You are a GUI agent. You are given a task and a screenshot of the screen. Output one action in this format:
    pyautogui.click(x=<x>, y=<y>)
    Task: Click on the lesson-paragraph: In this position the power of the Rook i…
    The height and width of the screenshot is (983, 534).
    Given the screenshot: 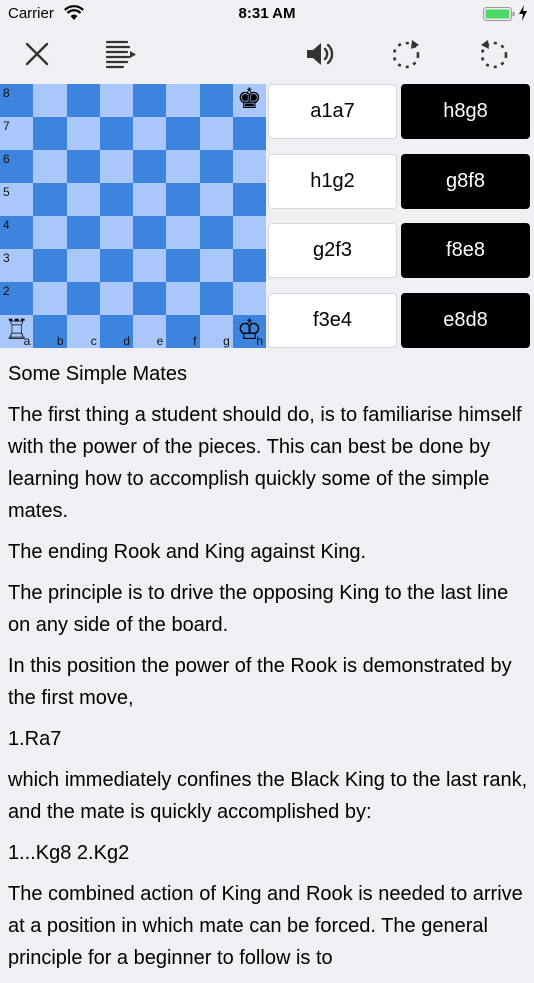 What is the action you would take?
    pyautogui.click(x=260, y=682)
    